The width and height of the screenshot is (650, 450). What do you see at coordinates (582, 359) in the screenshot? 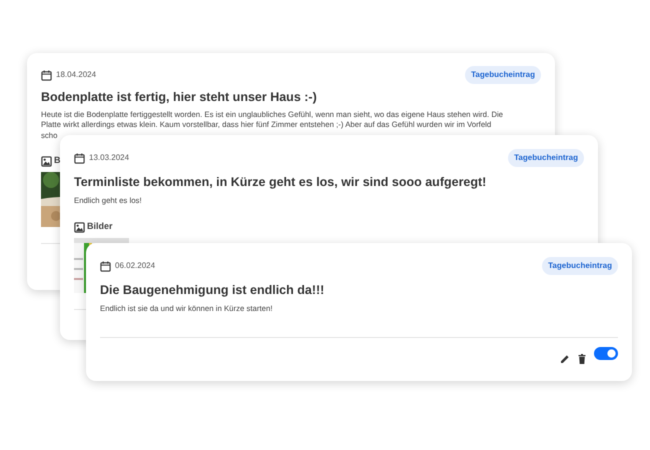
I see `delete-icon` at bounding box center [582, 359].